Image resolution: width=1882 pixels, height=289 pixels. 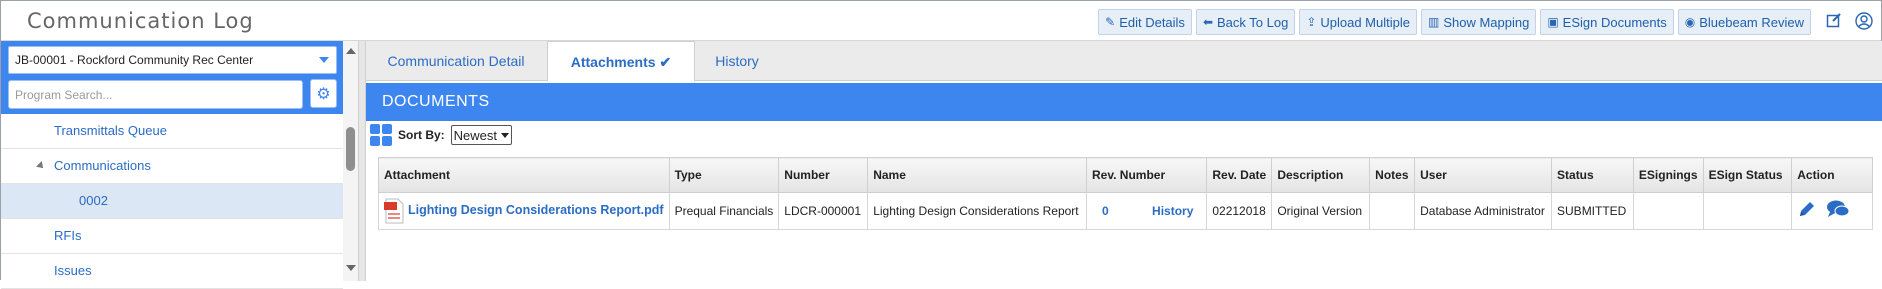 I want to click on job-selector-value: JB-00001 - Rockford Community Rec Center, so click(x=134, y=60).